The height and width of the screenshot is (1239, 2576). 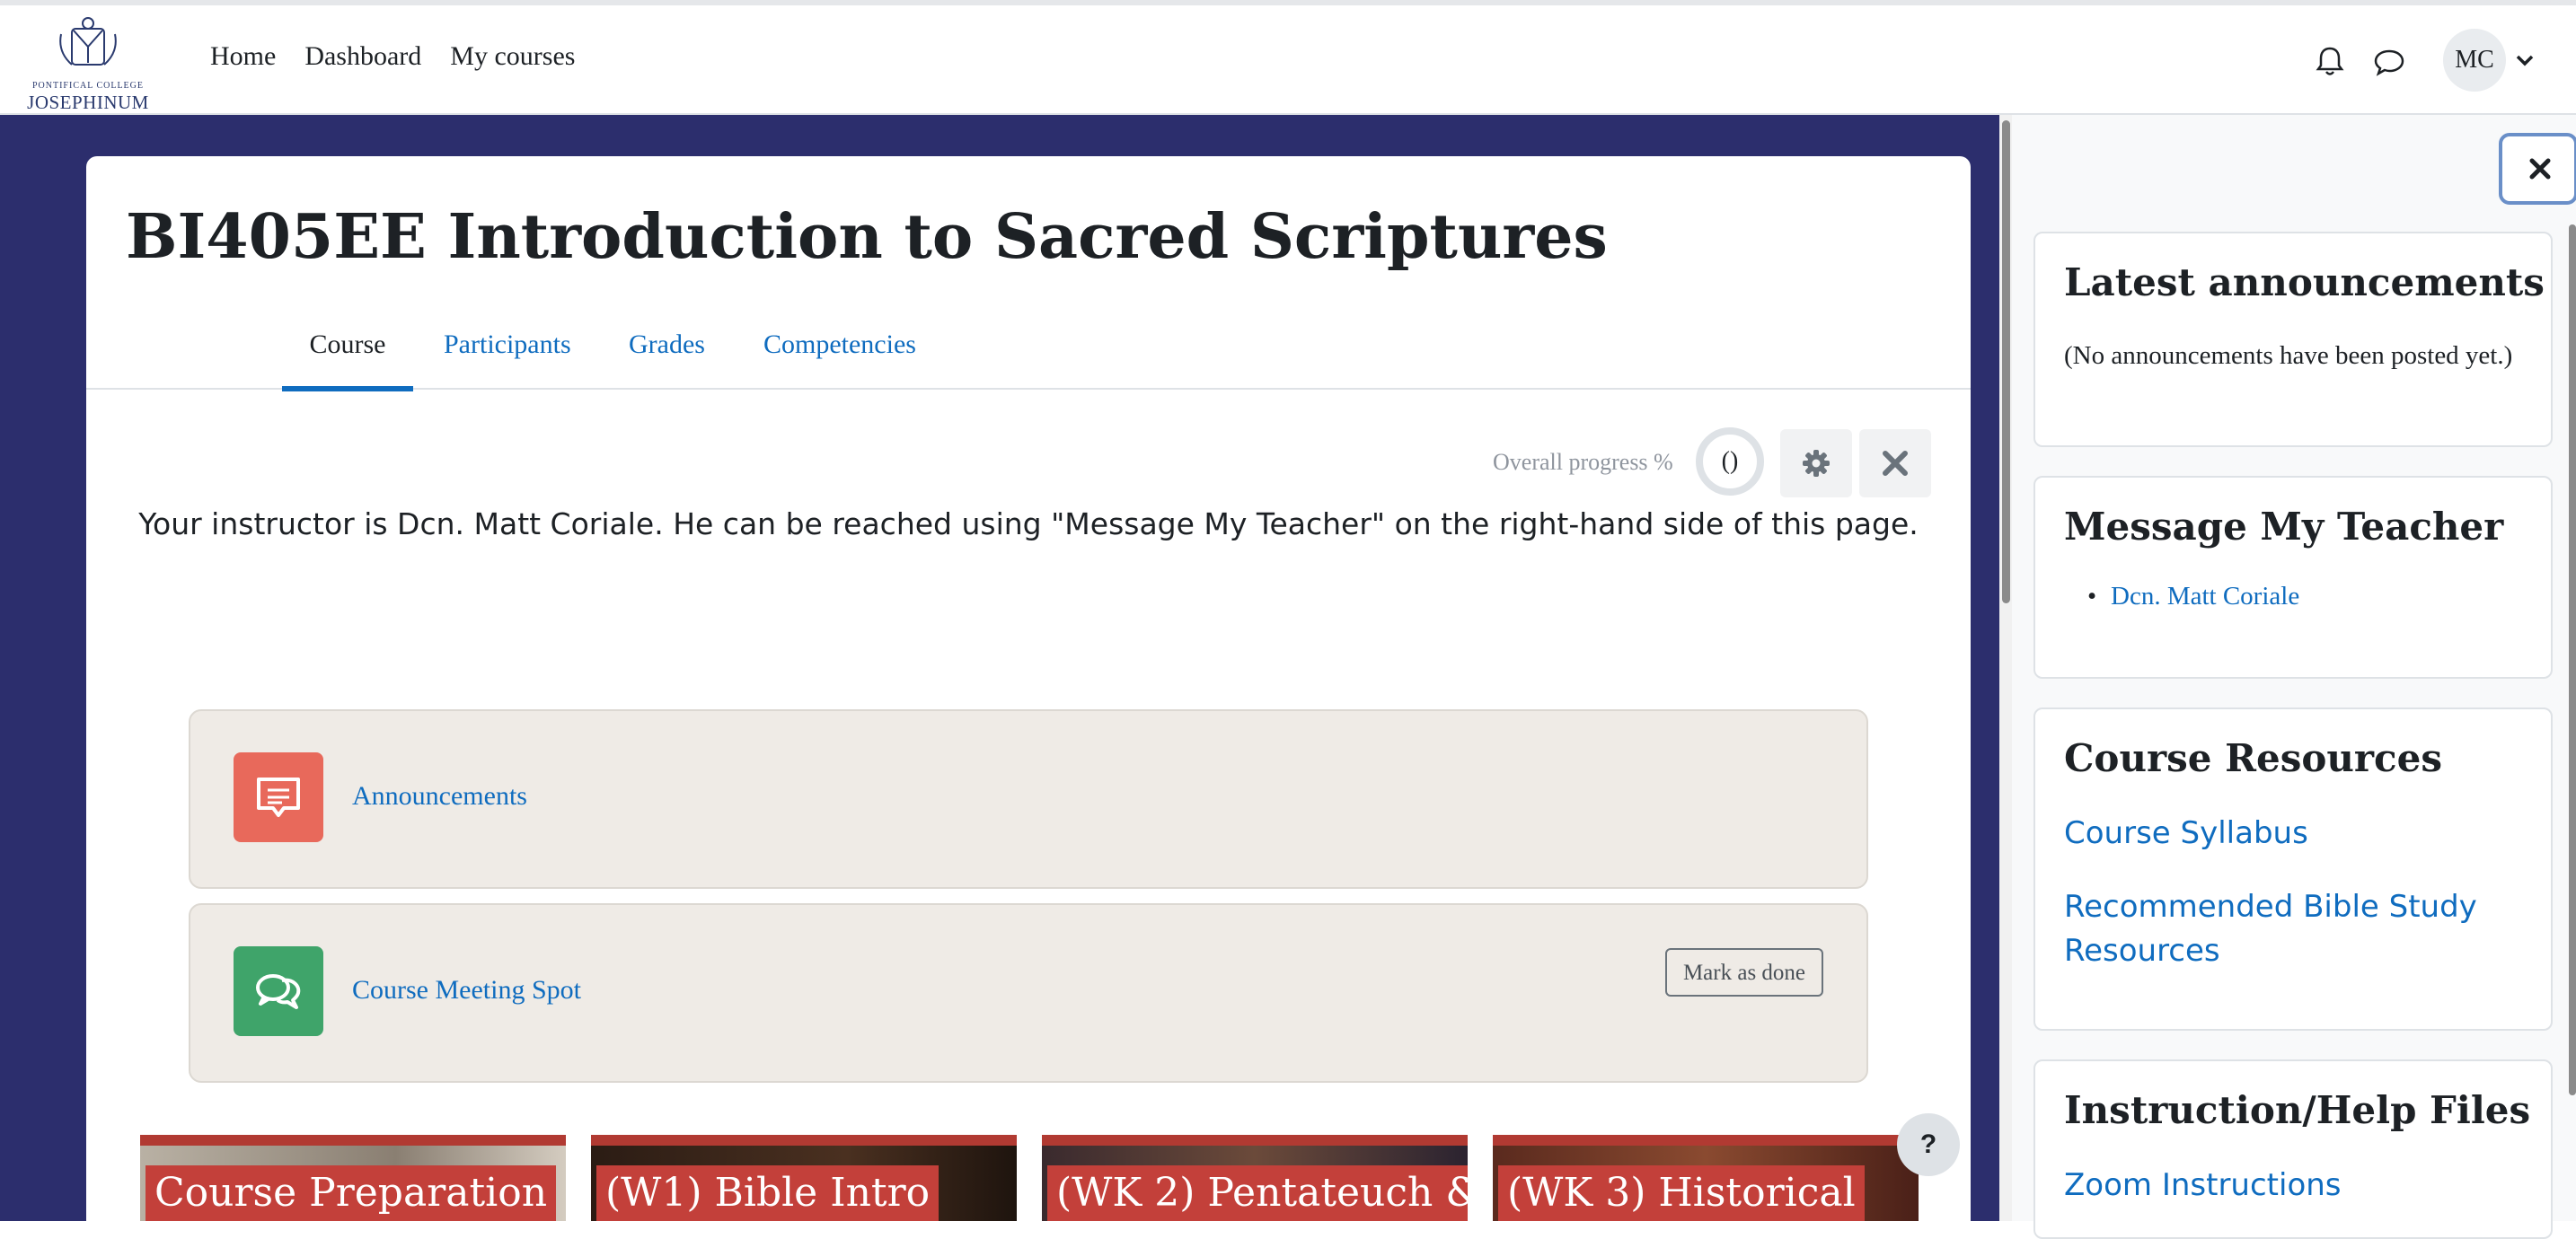 I want to click on overall-progress-label: Overall progress %, so click(x=1583, y=462).